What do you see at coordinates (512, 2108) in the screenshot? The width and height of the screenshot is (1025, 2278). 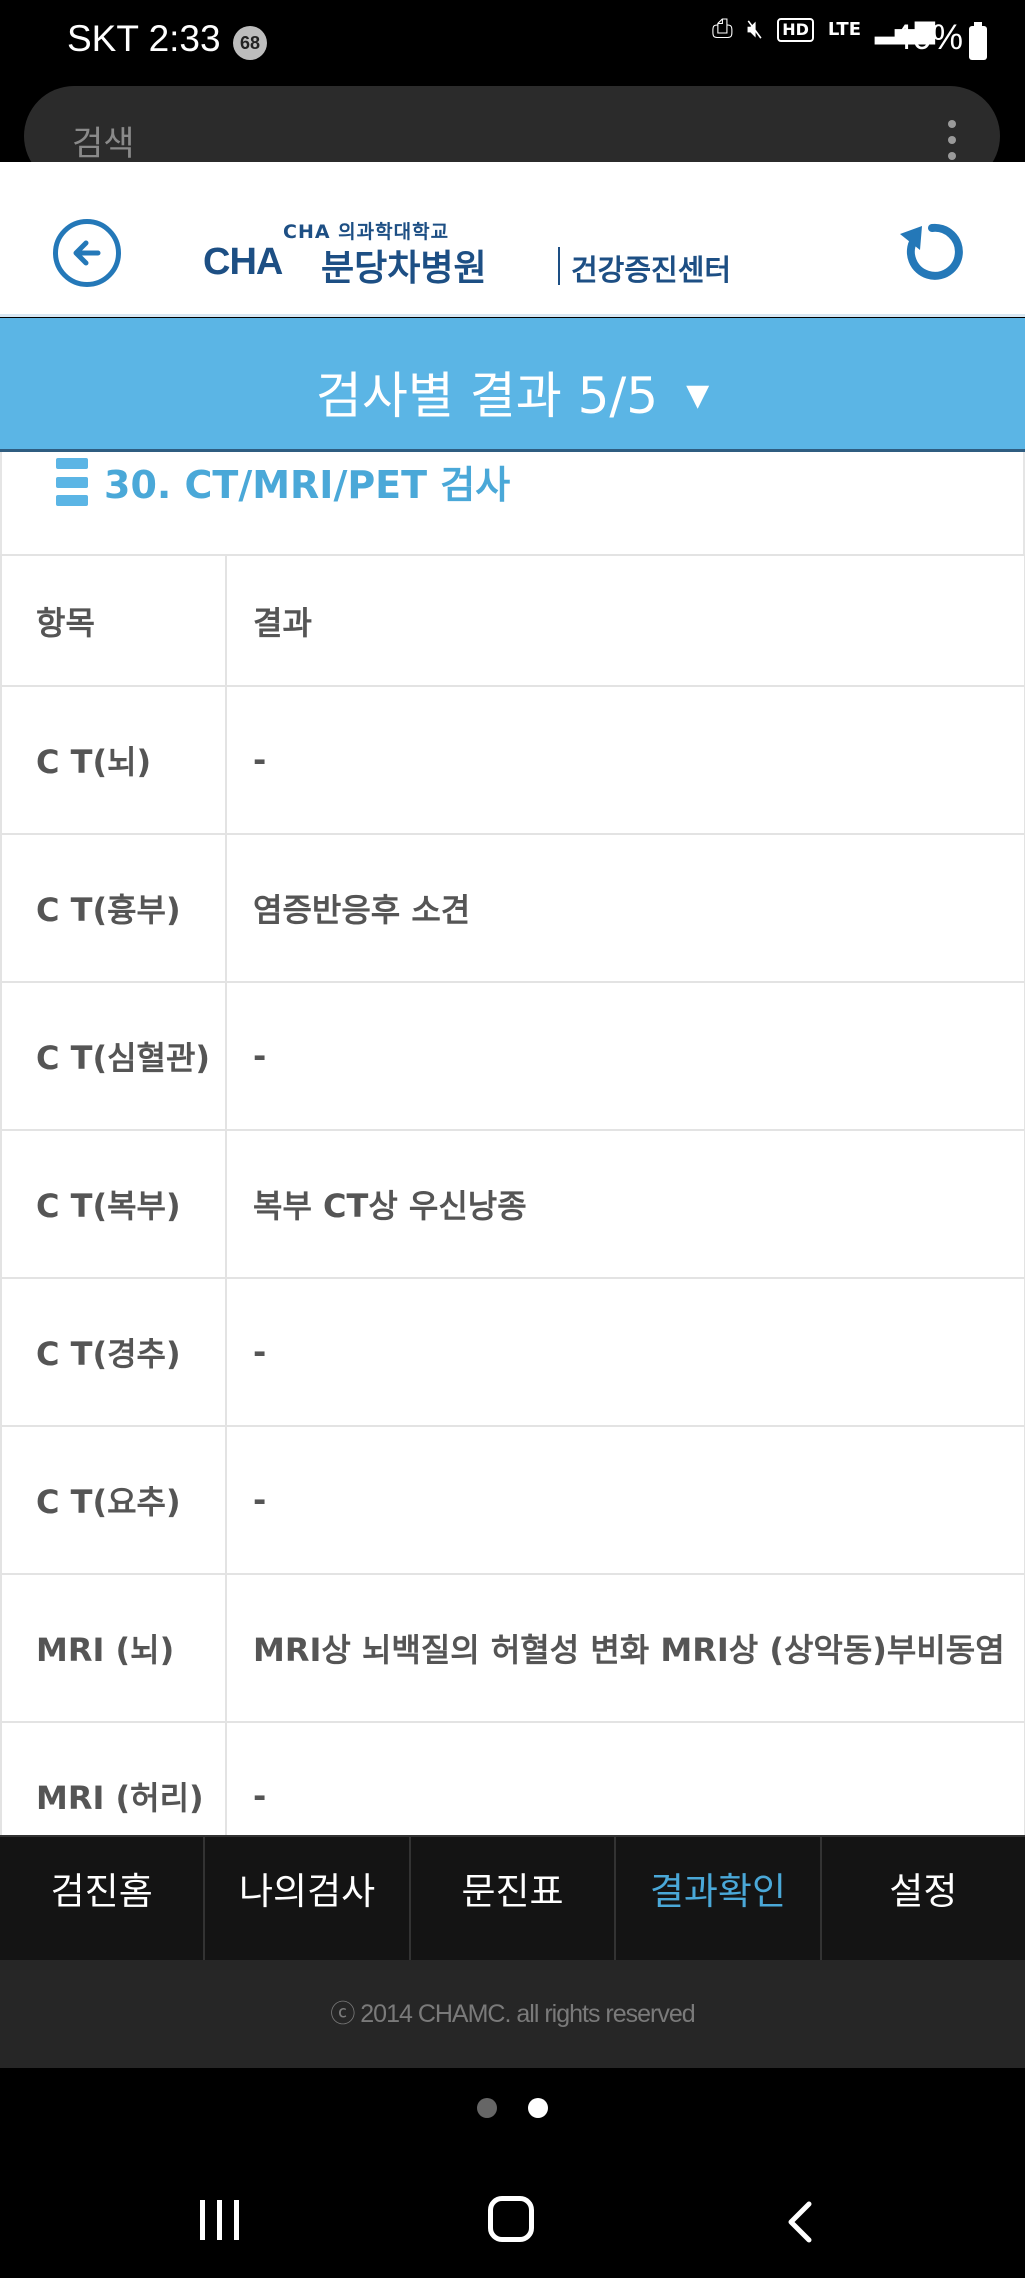 I see `page-indicator` at bounding box center [512, 2108].